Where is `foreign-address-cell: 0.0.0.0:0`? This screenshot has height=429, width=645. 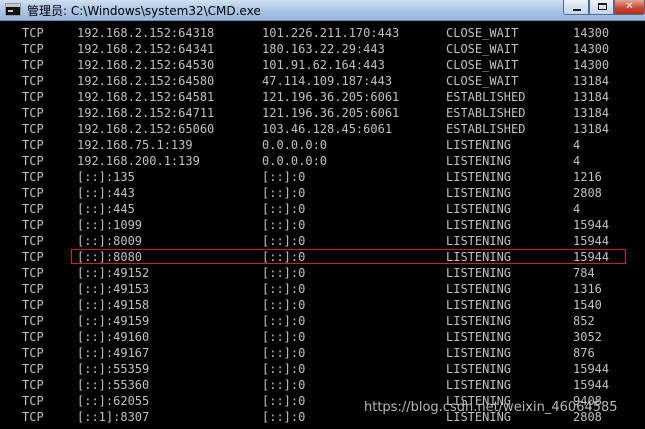
foreign-address-cell: 0.0.0.0:0 is located at coordinates (295, 161).